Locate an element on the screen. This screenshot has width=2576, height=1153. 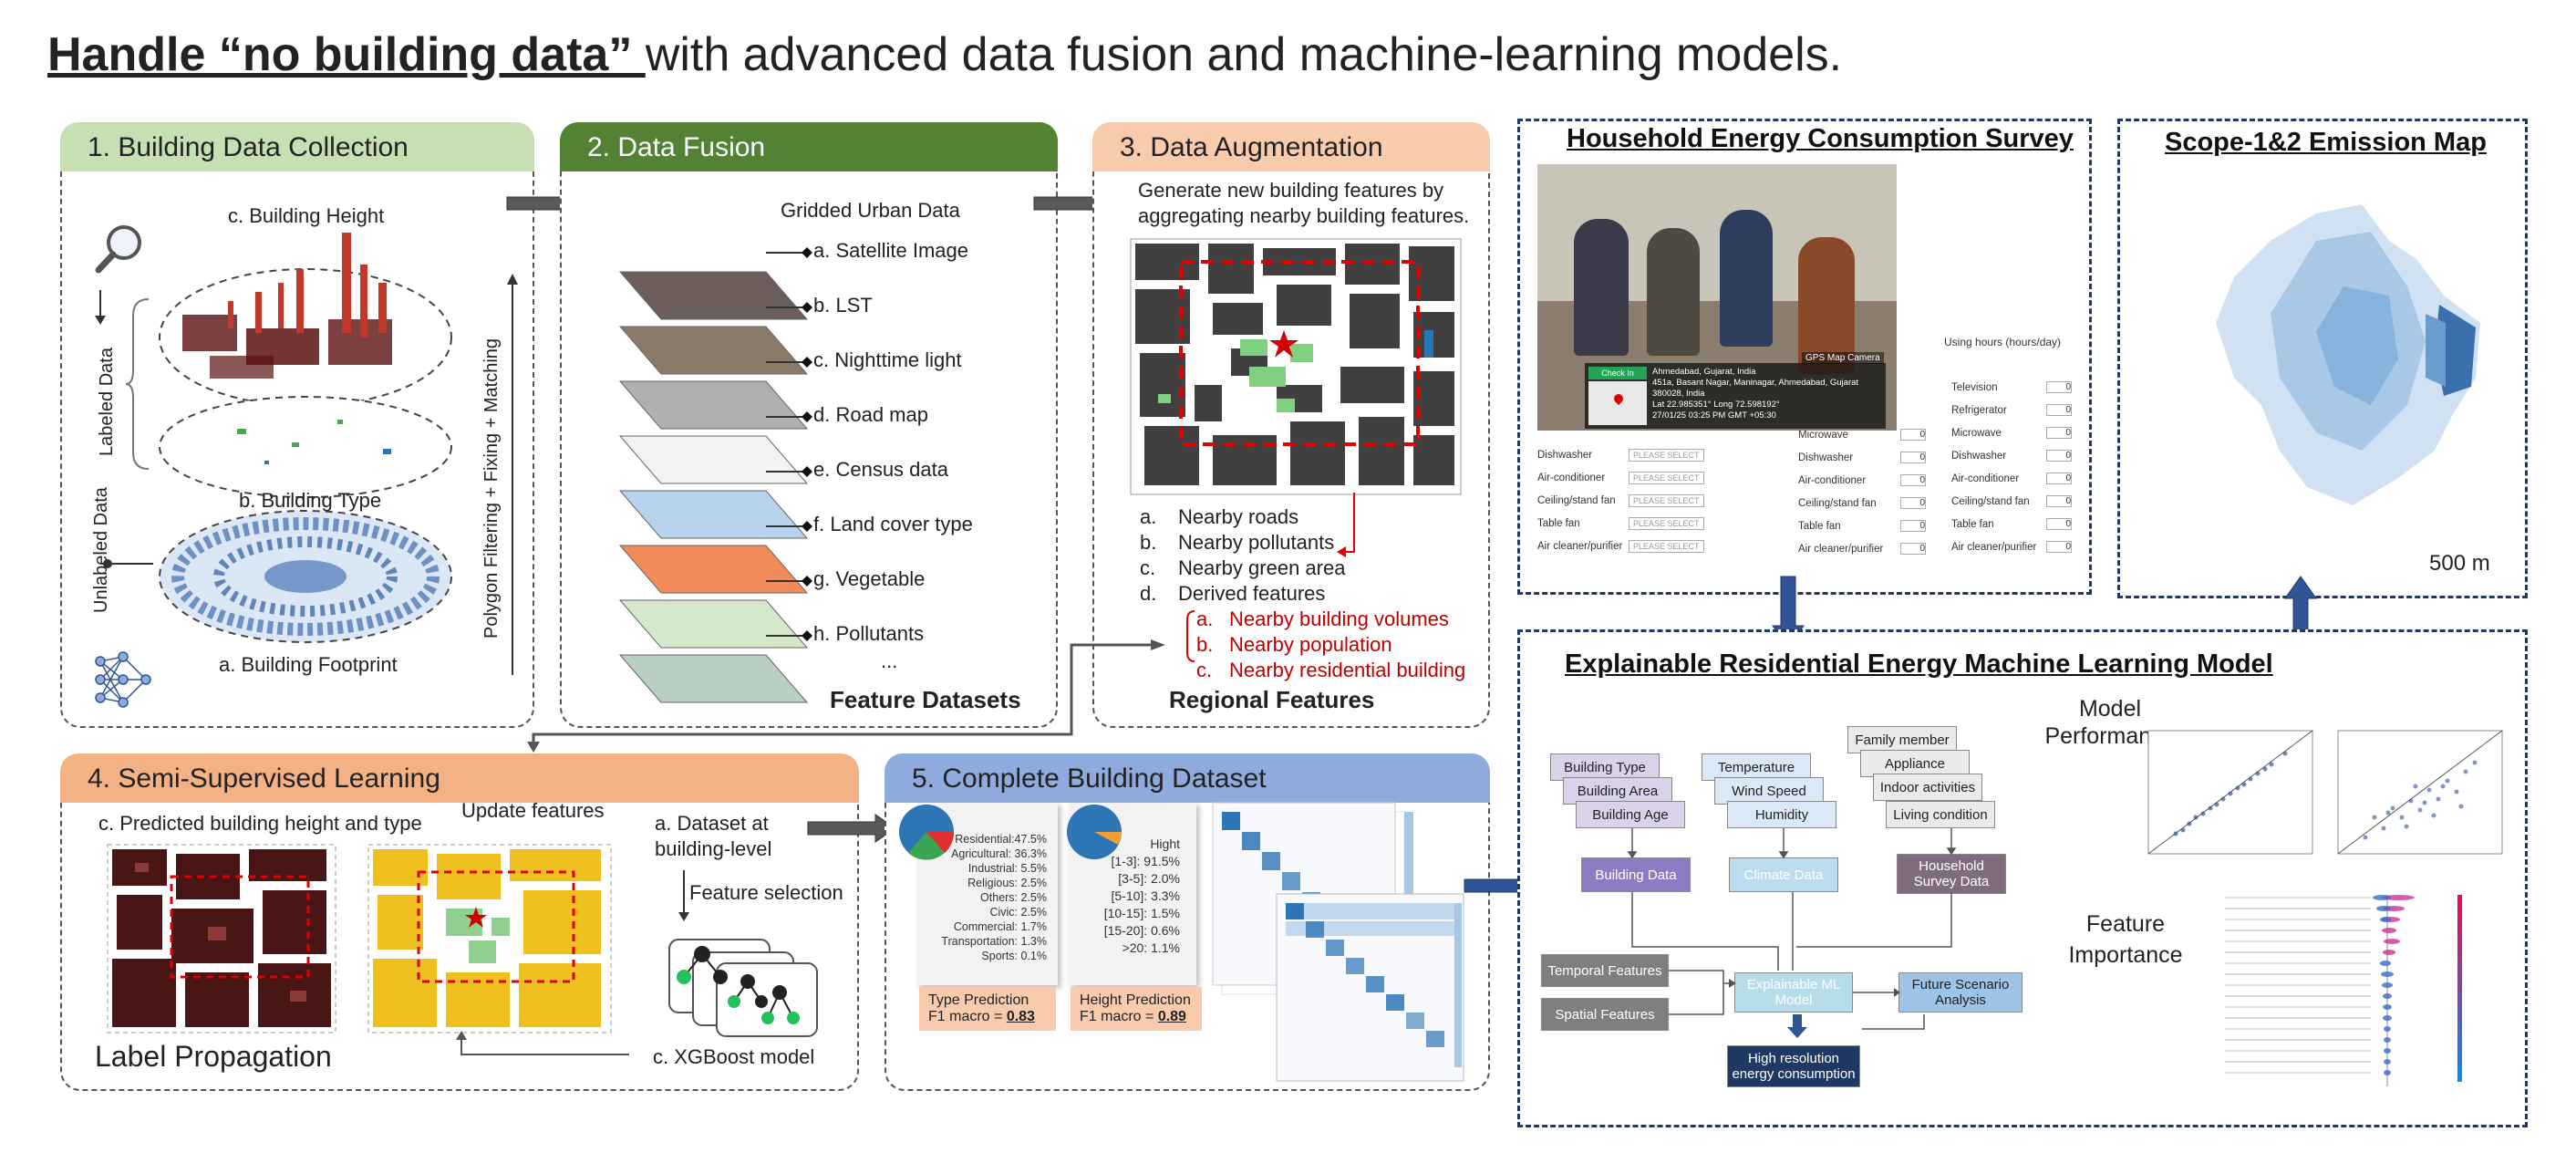
col3-item-6: Table fan is located at coordinates (1972, 524).